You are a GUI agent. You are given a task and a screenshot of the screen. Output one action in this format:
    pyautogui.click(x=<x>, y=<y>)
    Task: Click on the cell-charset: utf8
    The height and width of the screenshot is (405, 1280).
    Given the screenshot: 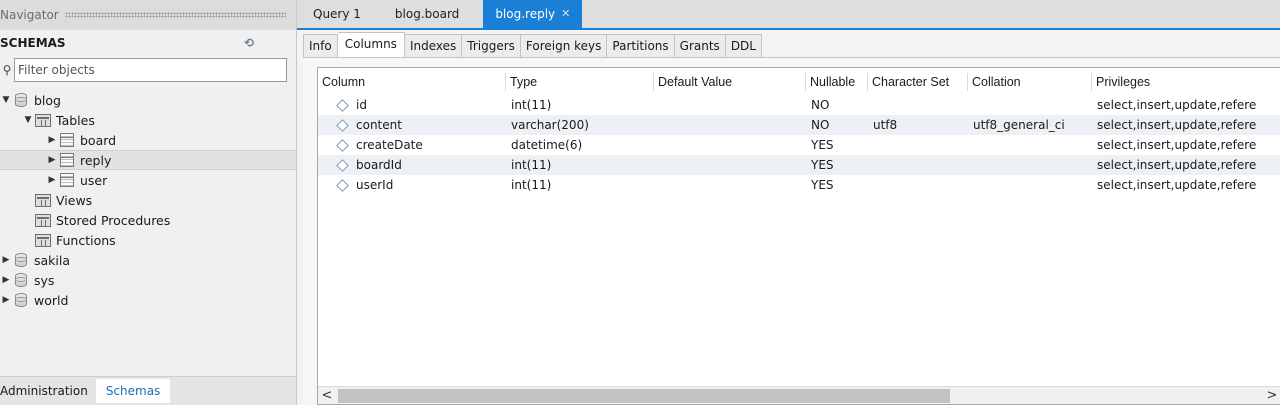 What is the action you would take?
    pyautogui.click(x=885, y=125)
    